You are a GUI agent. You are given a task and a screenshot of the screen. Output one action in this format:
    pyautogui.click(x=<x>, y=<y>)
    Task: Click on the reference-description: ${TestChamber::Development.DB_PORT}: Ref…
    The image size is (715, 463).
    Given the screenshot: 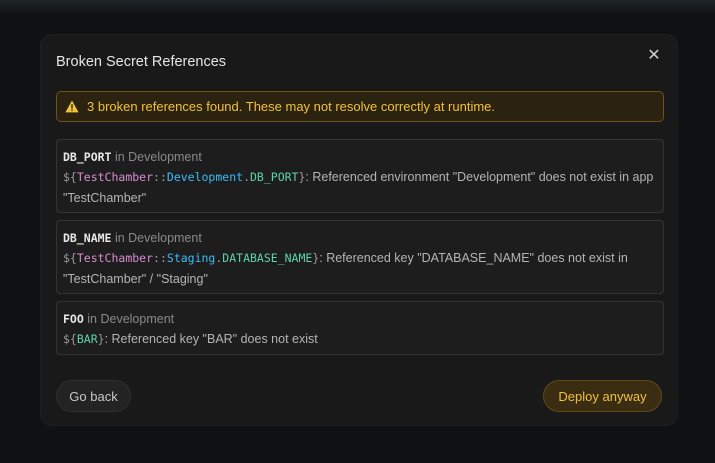 What is the action you would take?
    pyautogui.click(x=360, y=188)
    